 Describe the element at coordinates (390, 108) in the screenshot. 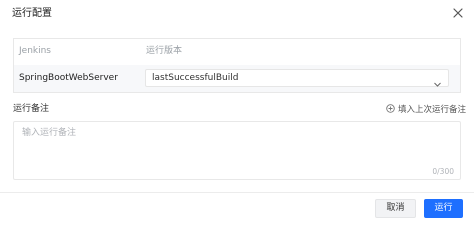

I see `plus-circle-icon` at that location.